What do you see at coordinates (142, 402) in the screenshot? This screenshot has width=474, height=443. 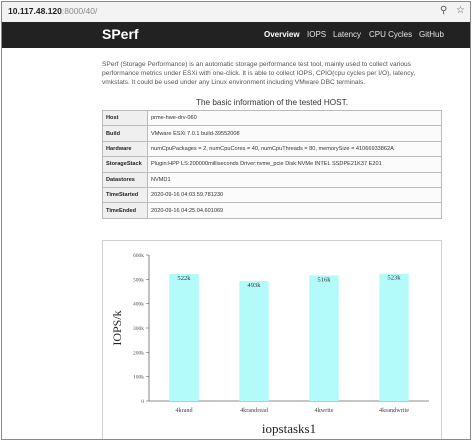 I see `y-tick-label: 0` at bounding box center [142, 402].